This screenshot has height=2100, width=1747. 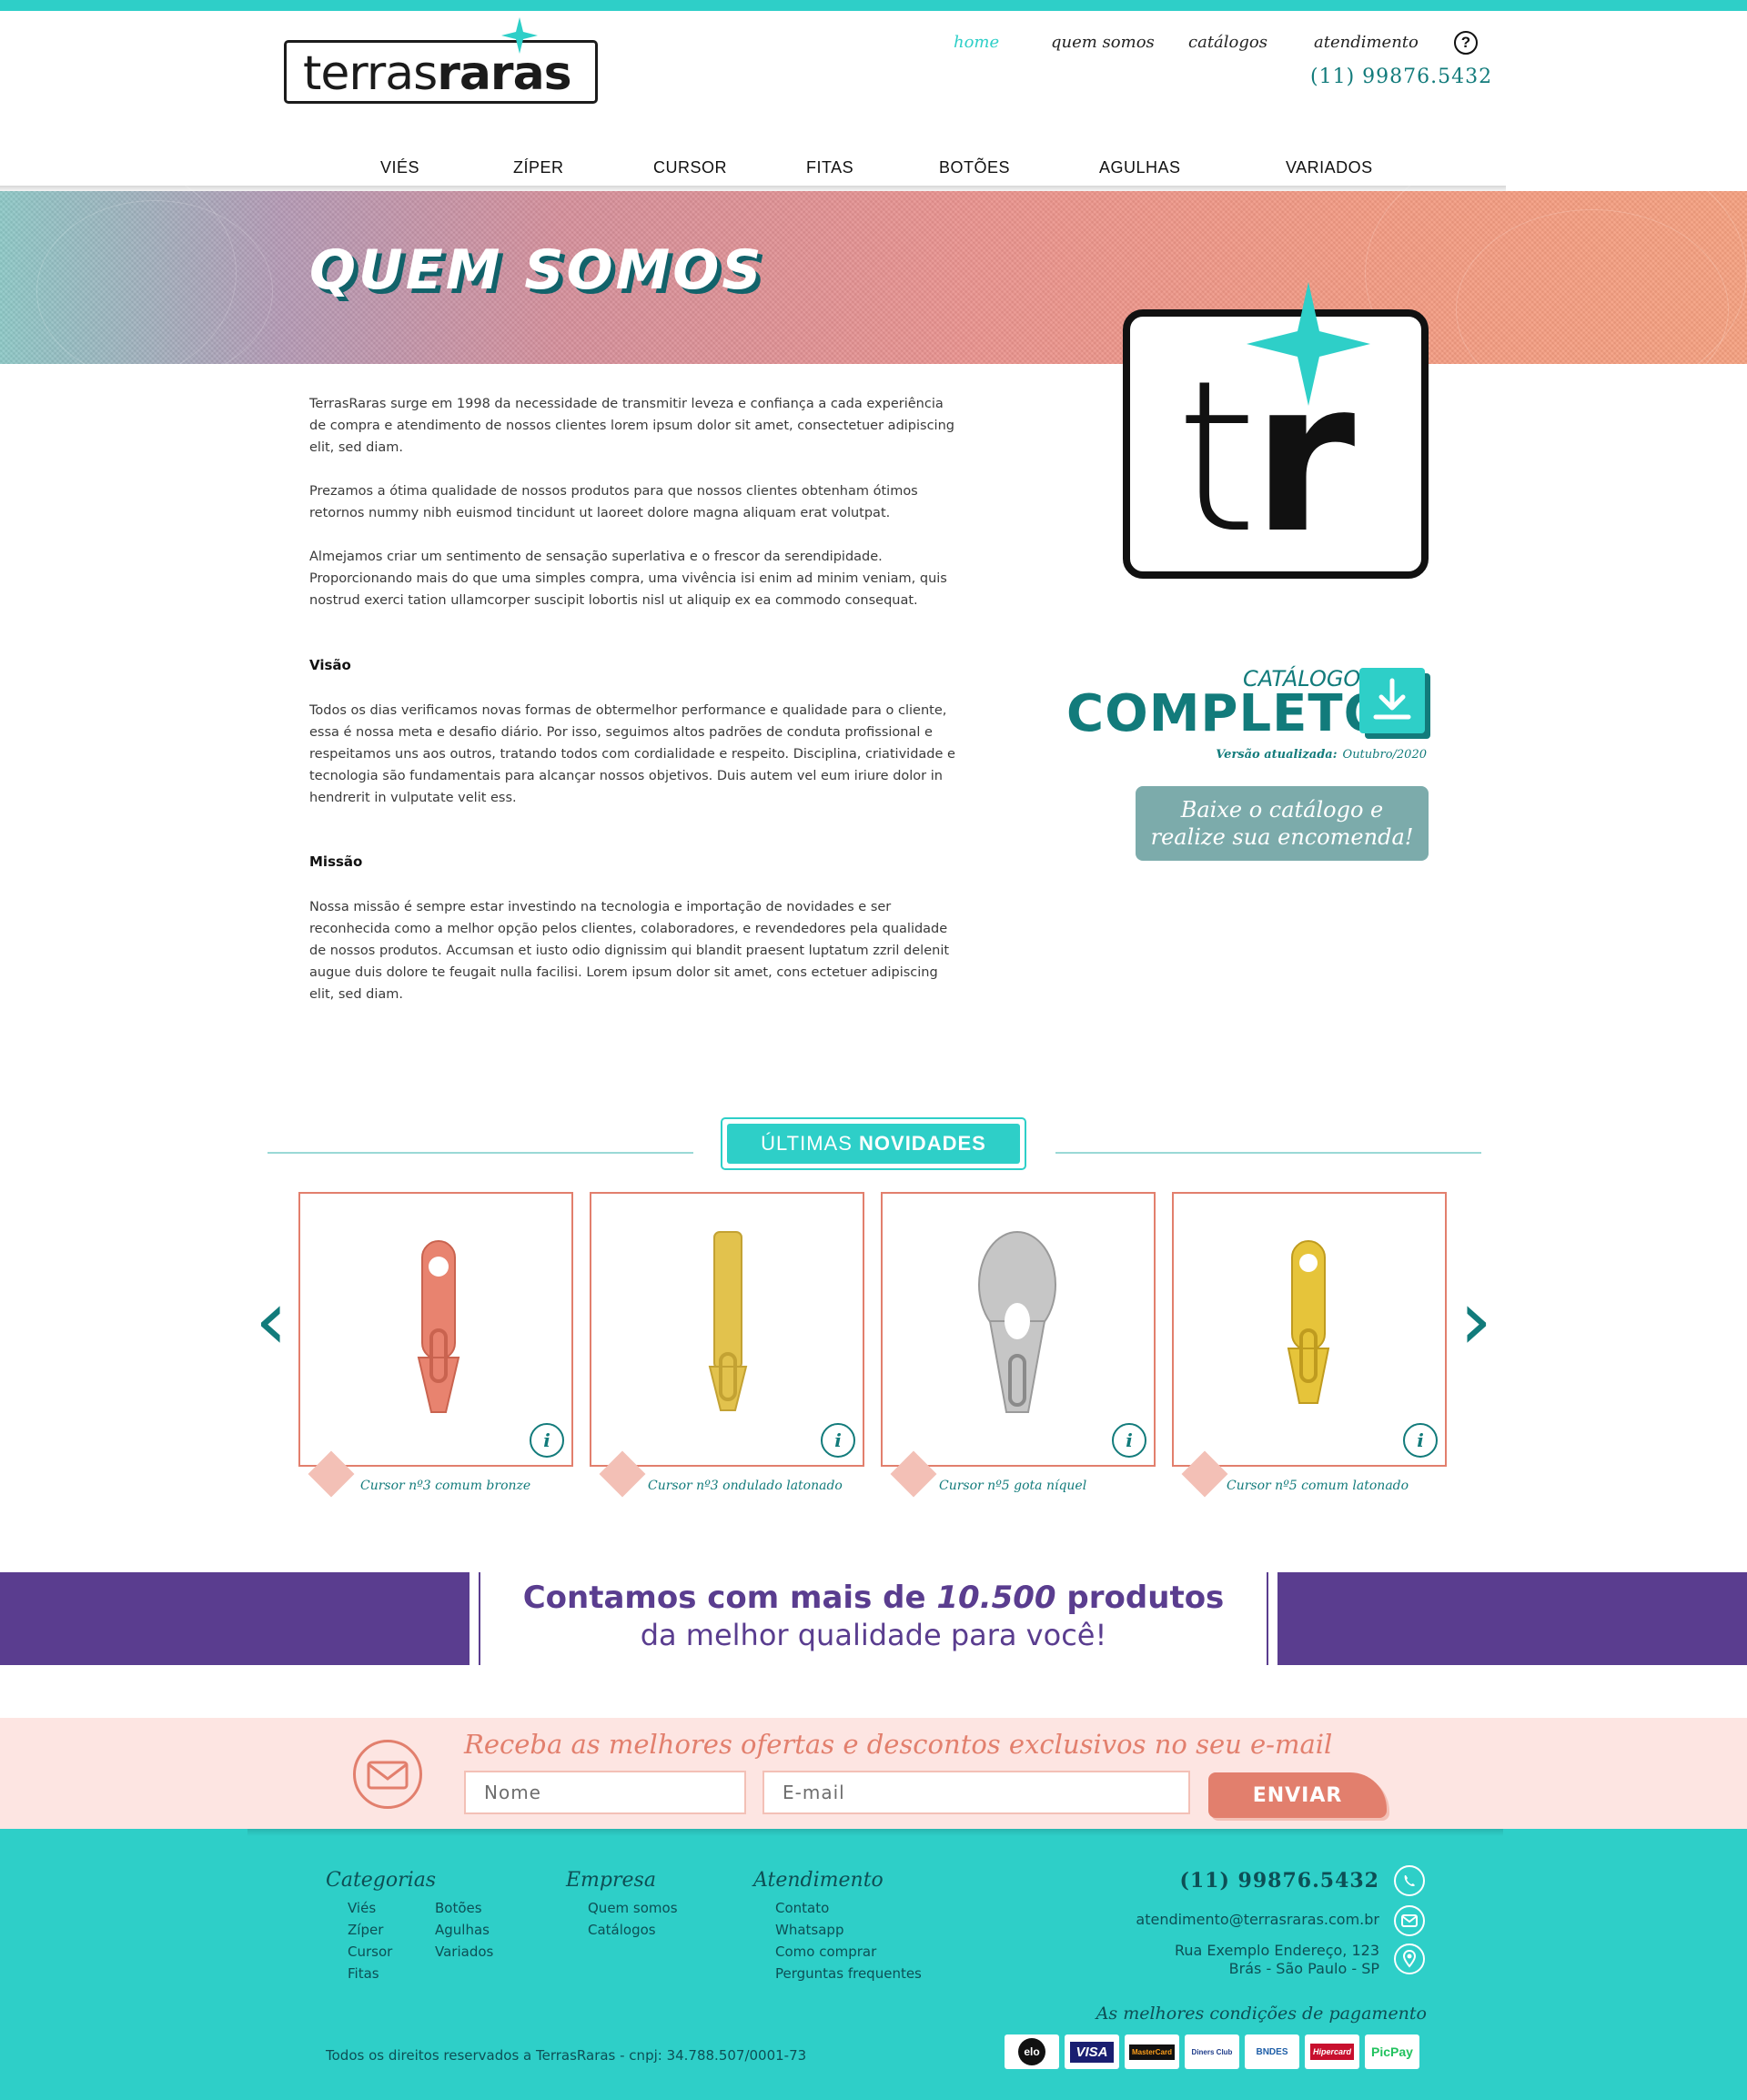 What do you see at coordinates (802, 1908) in the screenshot?
I see `footer-link-contato: Contato` at bounding box center [802, 1908].